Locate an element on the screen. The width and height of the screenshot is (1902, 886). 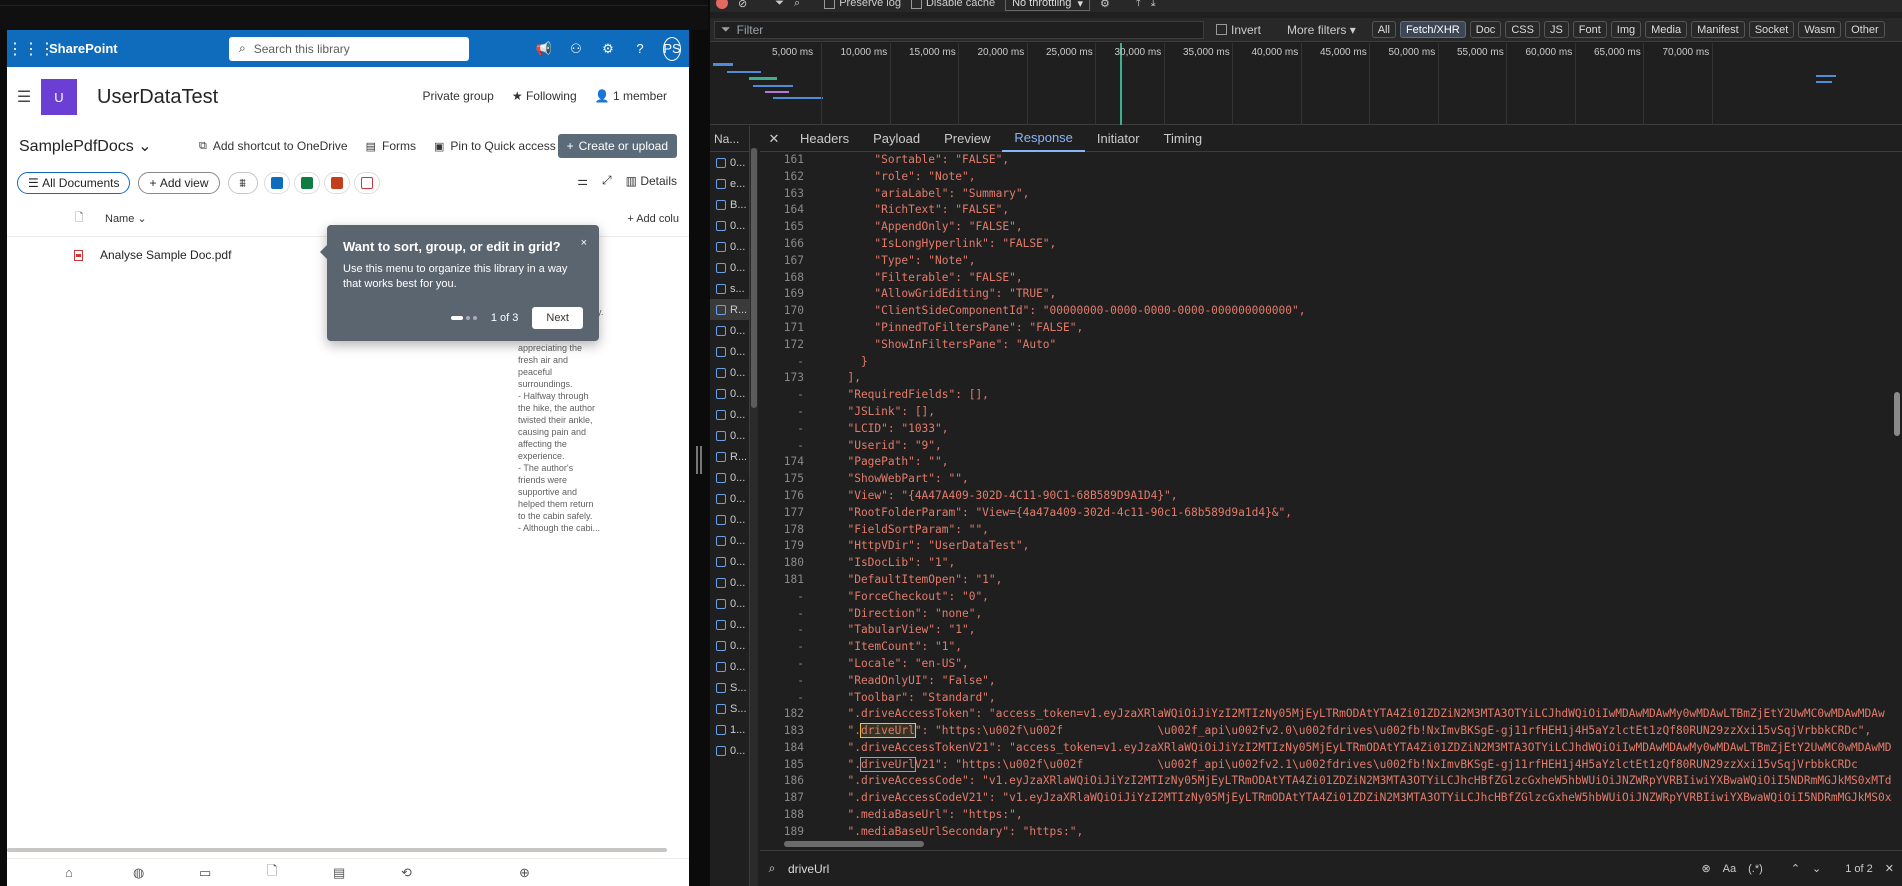
tab-headers: Headers is located at coordinates (824, 139).